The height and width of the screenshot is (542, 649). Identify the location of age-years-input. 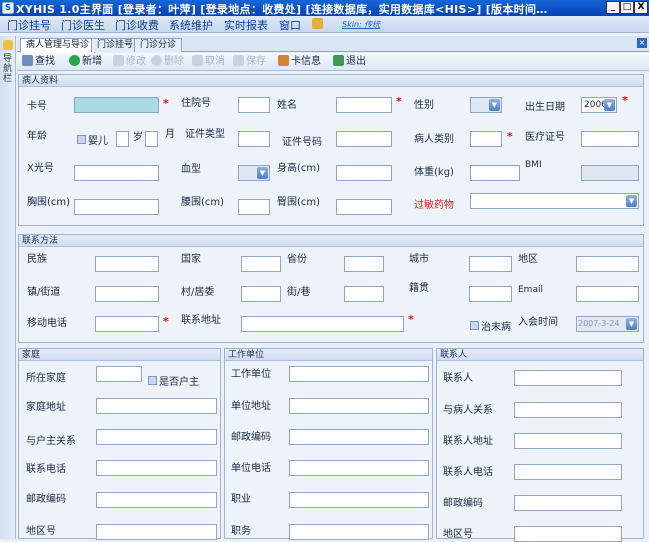
(122, 139).